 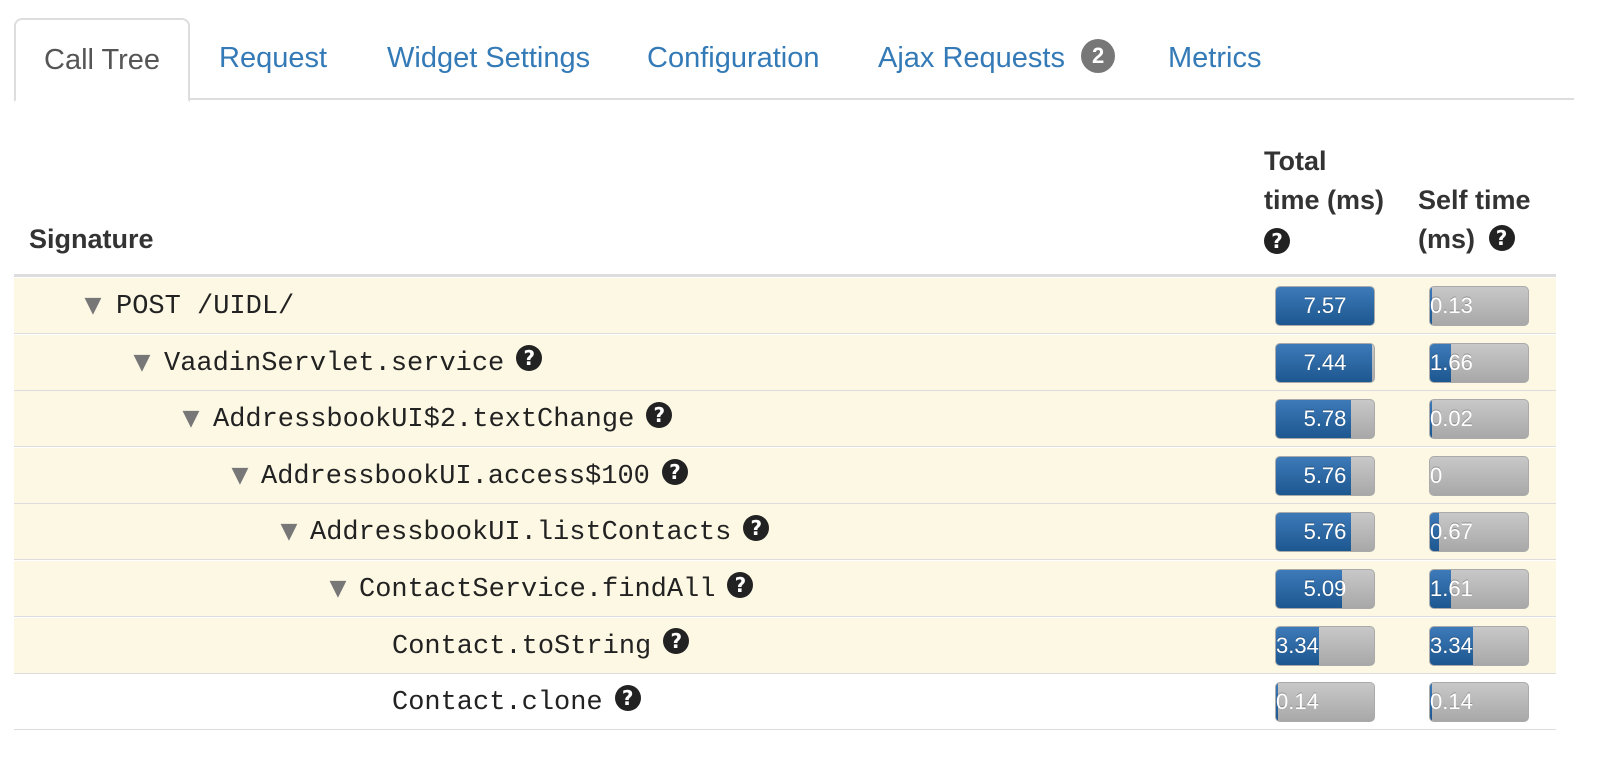 I want to click on table-row: Contact.toString? 3.34 3.34, so click(x=785, y=645).